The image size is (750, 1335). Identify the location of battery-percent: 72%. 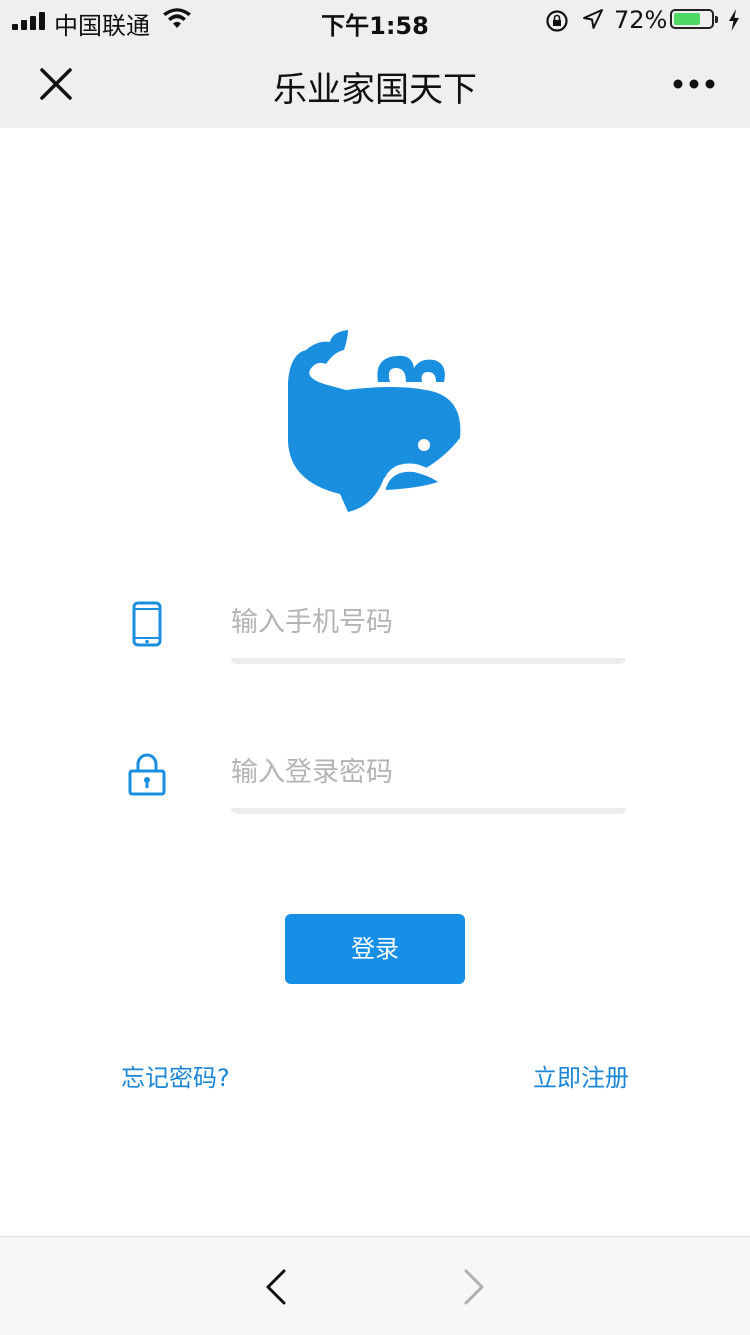
(641, 20).